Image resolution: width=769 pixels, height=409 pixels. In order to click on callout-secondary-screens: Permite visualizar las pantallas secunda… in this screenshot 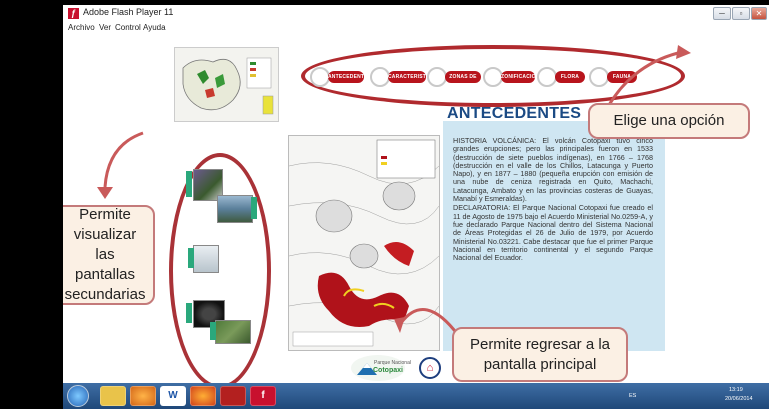, I will do `click(109, 255)`.